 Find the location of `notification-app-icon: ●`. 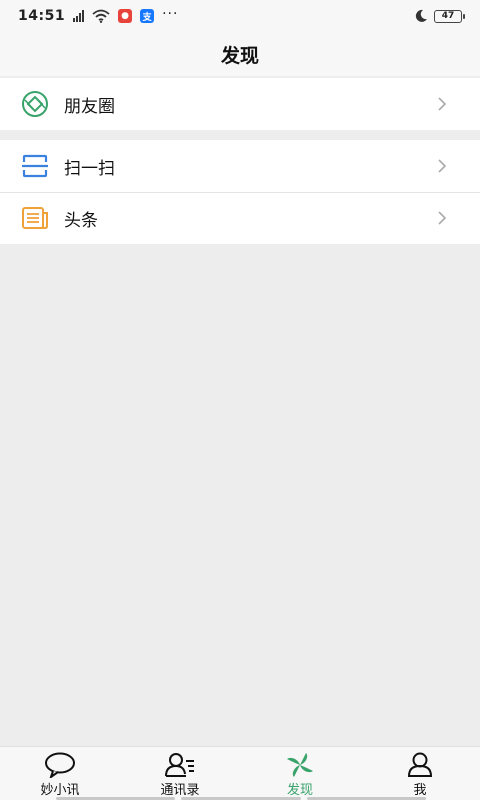

notification-app-icon: ● is located at coordinates (125, 16).